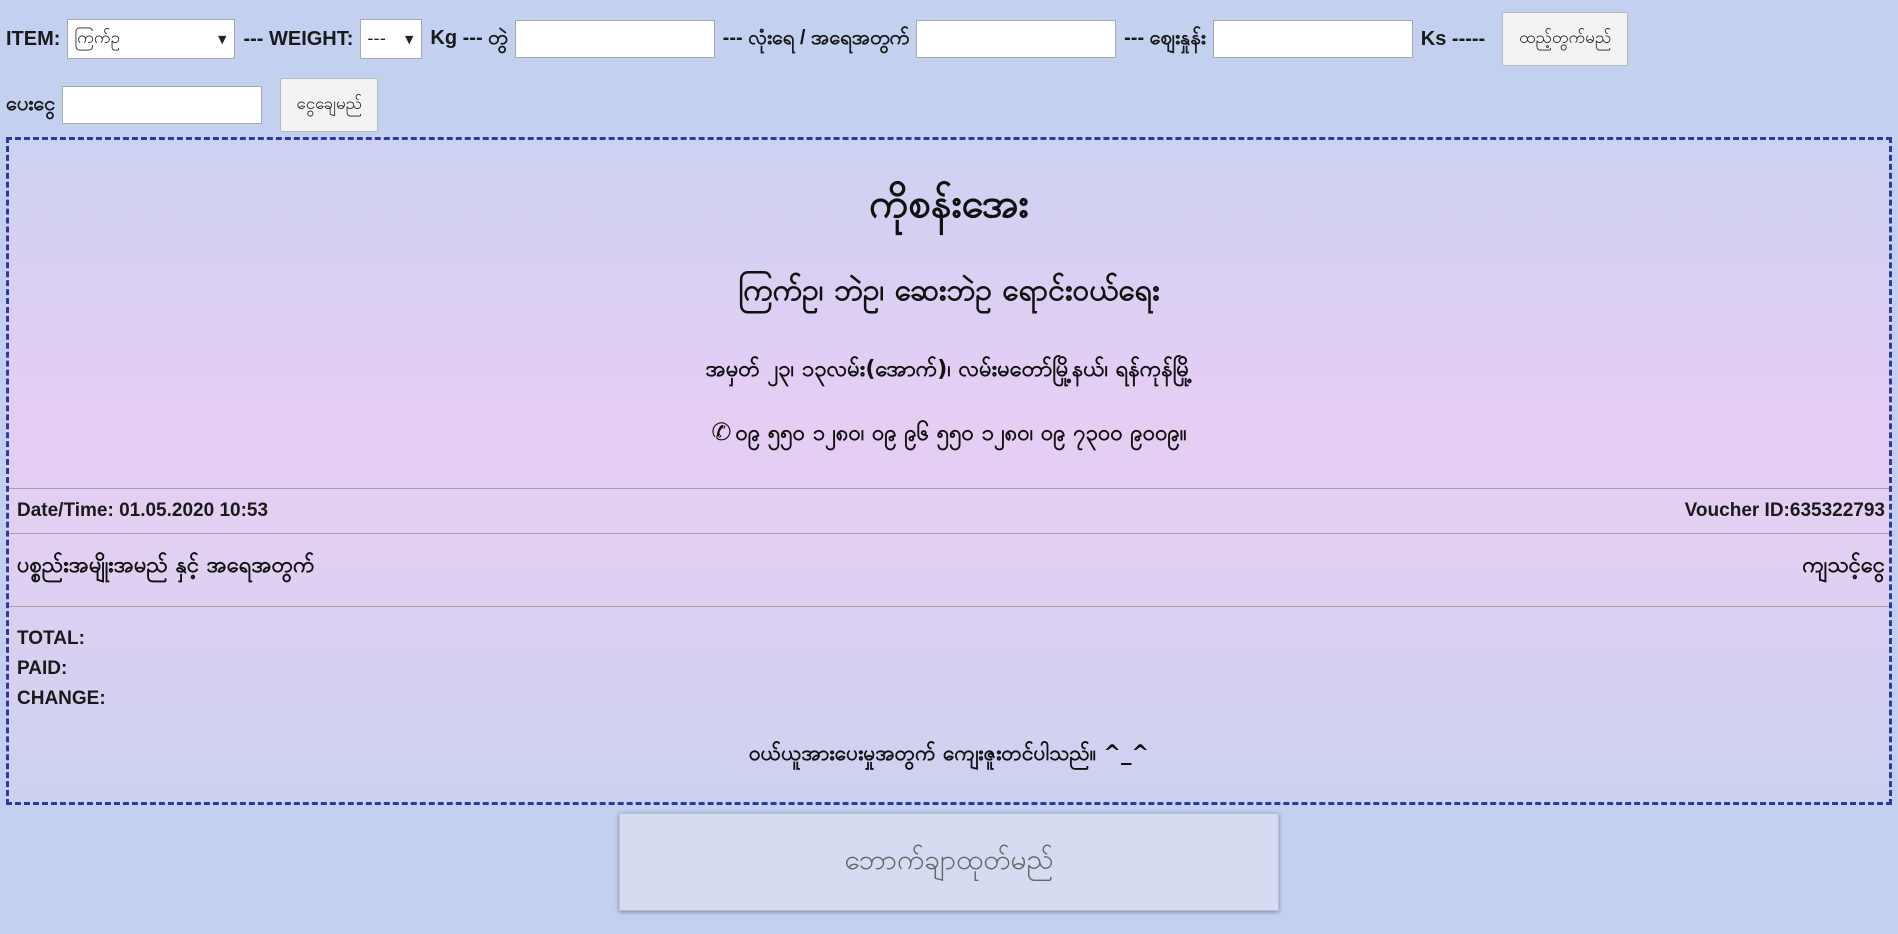  I want to click on paid-label: PAID:, so click(42, 668).